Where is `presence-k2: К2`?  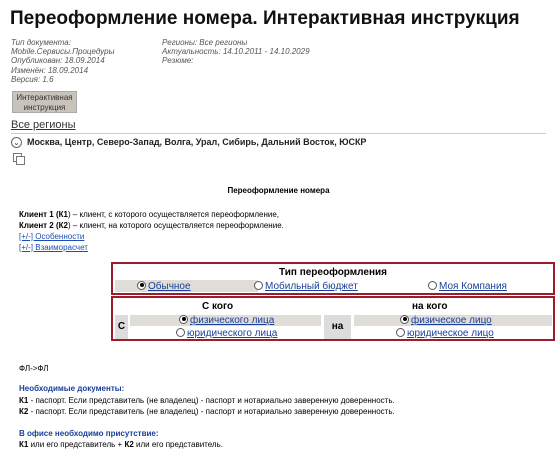
presence-k2: К2 is located at coordinates (129, 444).